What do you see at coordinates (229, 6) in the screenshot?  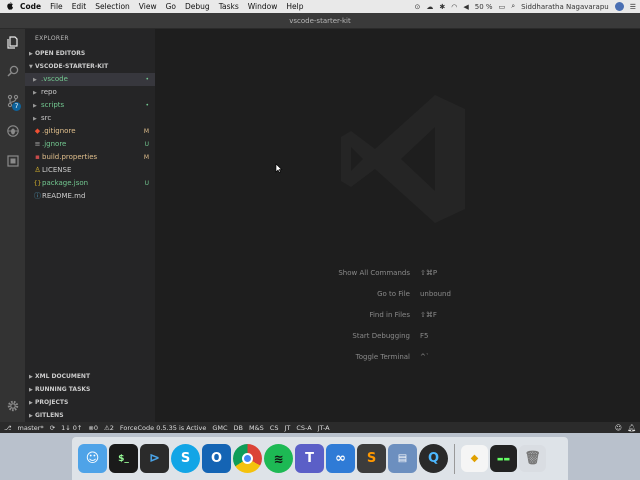 I see `menu-tasks: Tasks` at bounding box center [229, 6].